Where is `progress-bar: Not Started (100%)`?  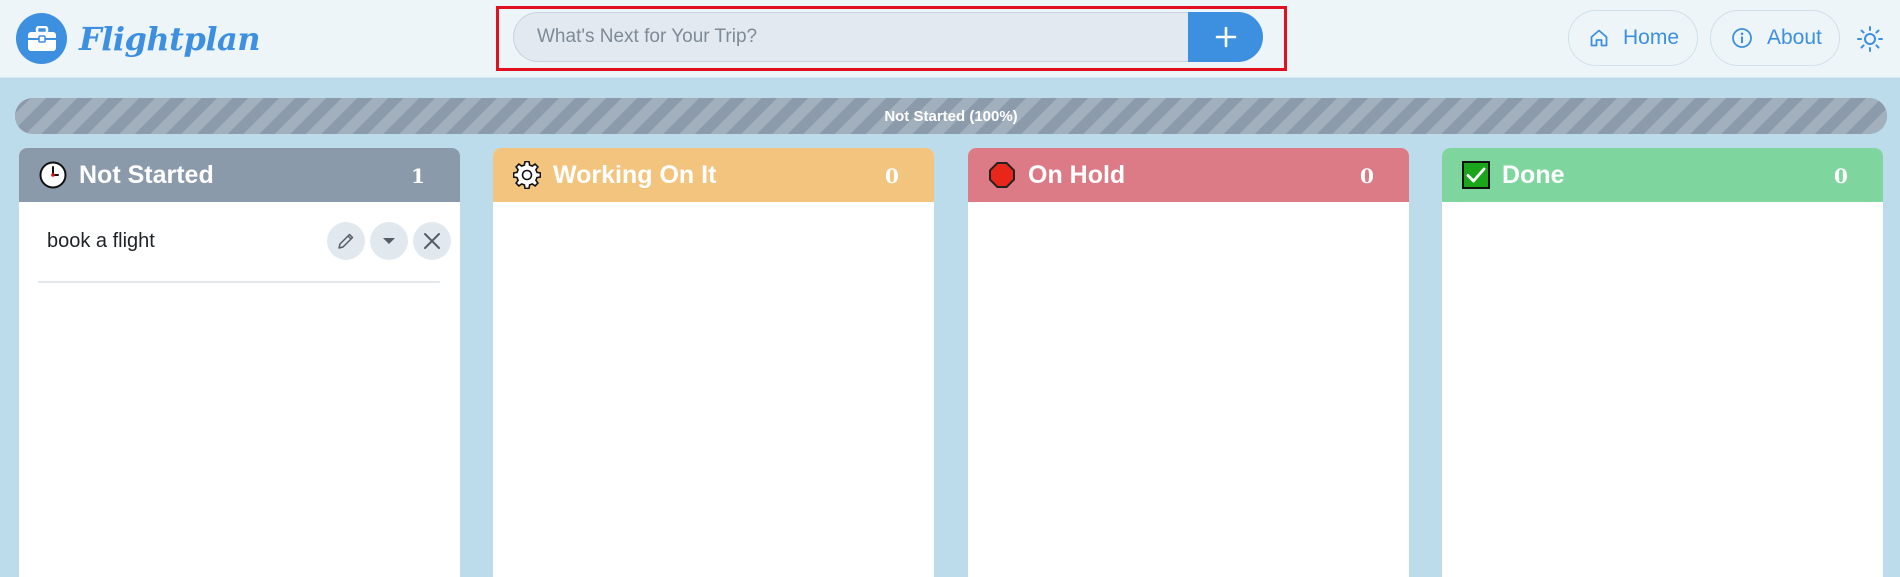 progress-bar: Not Started (100%) is located at coordinates (951, 116).